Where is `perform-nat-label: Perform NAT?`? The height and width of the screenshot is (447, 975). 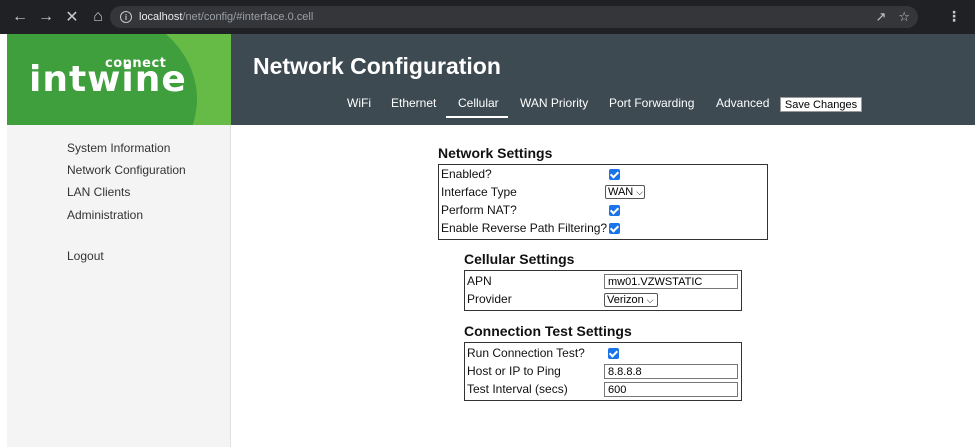 perform-nat-label: Perform NAT? is located at coordinates (479, 210).